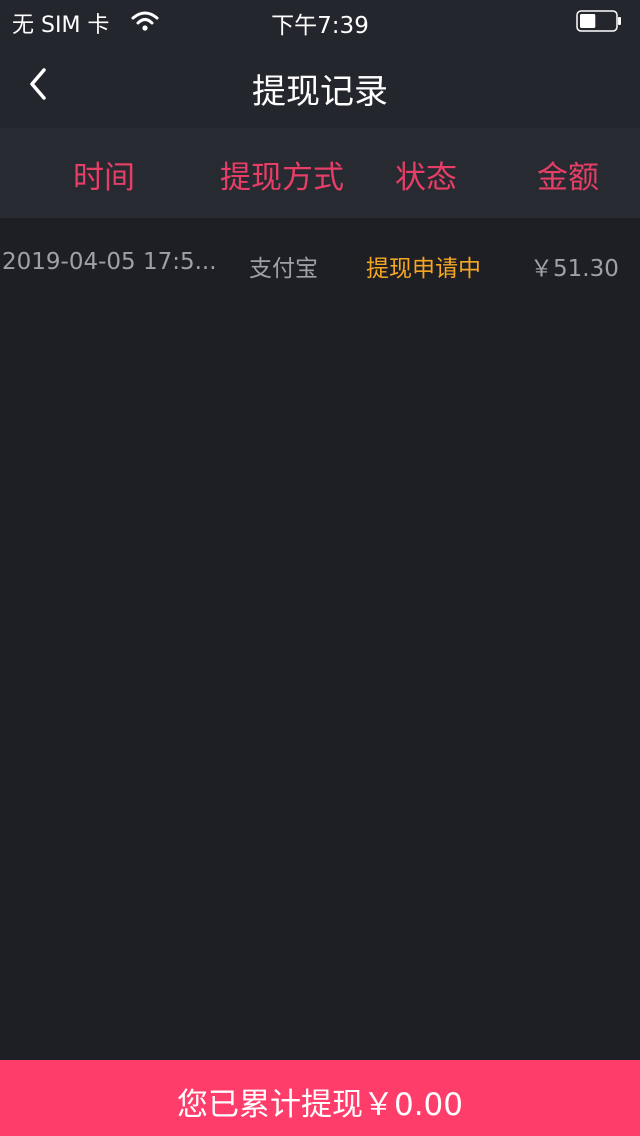  What do you see at coordinates (320, 26) in the screenshot?
I see `clock: 下午7:39` at bounding box center [320, 26].